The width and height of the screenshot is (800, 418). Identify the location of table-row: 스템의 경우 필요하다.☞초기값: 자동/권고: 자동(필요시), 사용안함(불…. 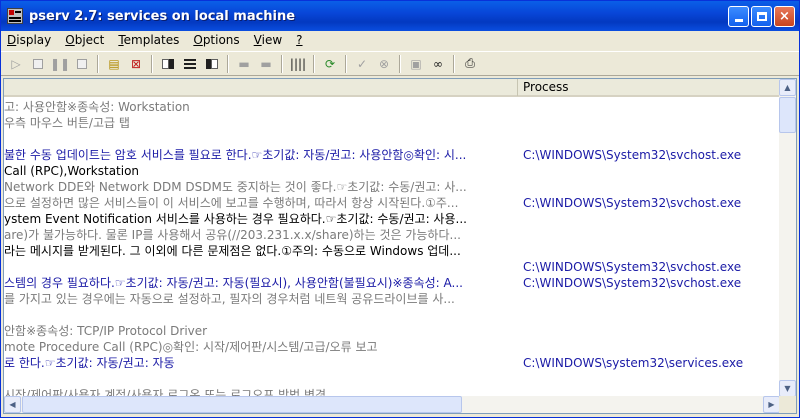
(392, 283).